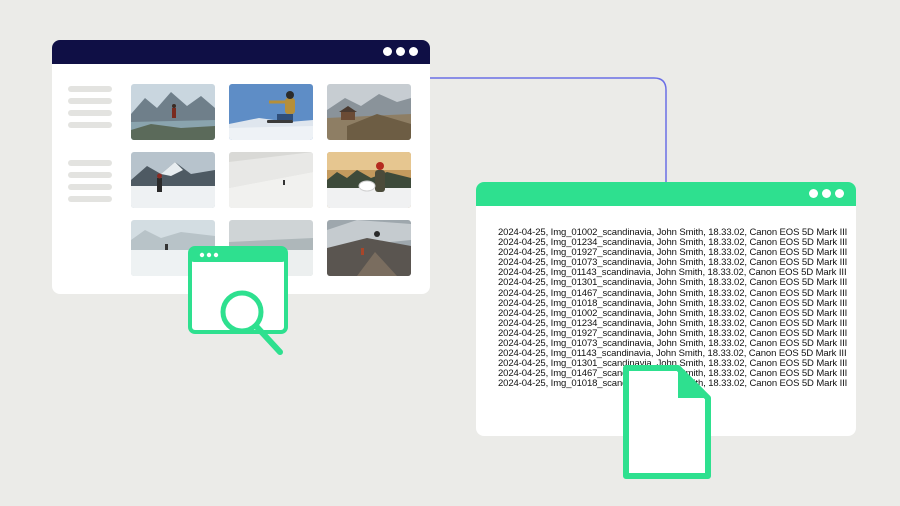 This screenshot has width=900, height=506. I want to click on log-titlebar, so click(666, 194).